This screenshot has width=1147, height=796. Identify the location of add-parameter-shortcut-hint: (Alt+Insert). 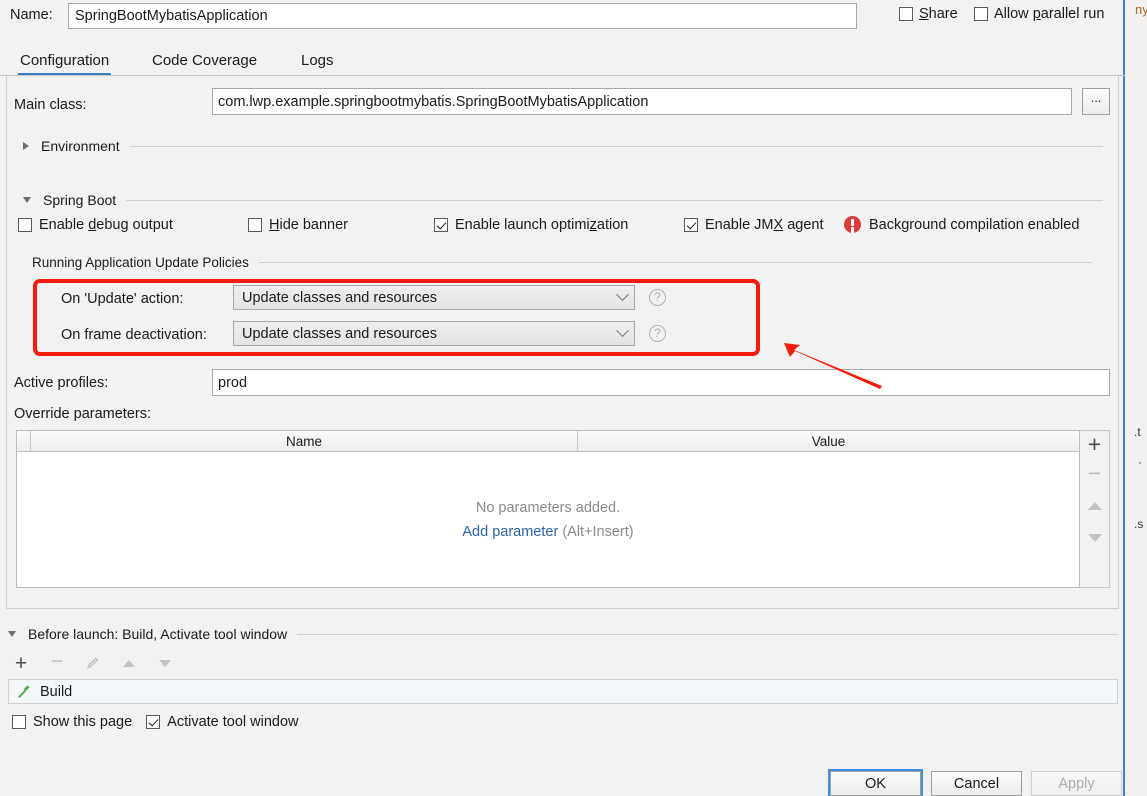
(598, 531).